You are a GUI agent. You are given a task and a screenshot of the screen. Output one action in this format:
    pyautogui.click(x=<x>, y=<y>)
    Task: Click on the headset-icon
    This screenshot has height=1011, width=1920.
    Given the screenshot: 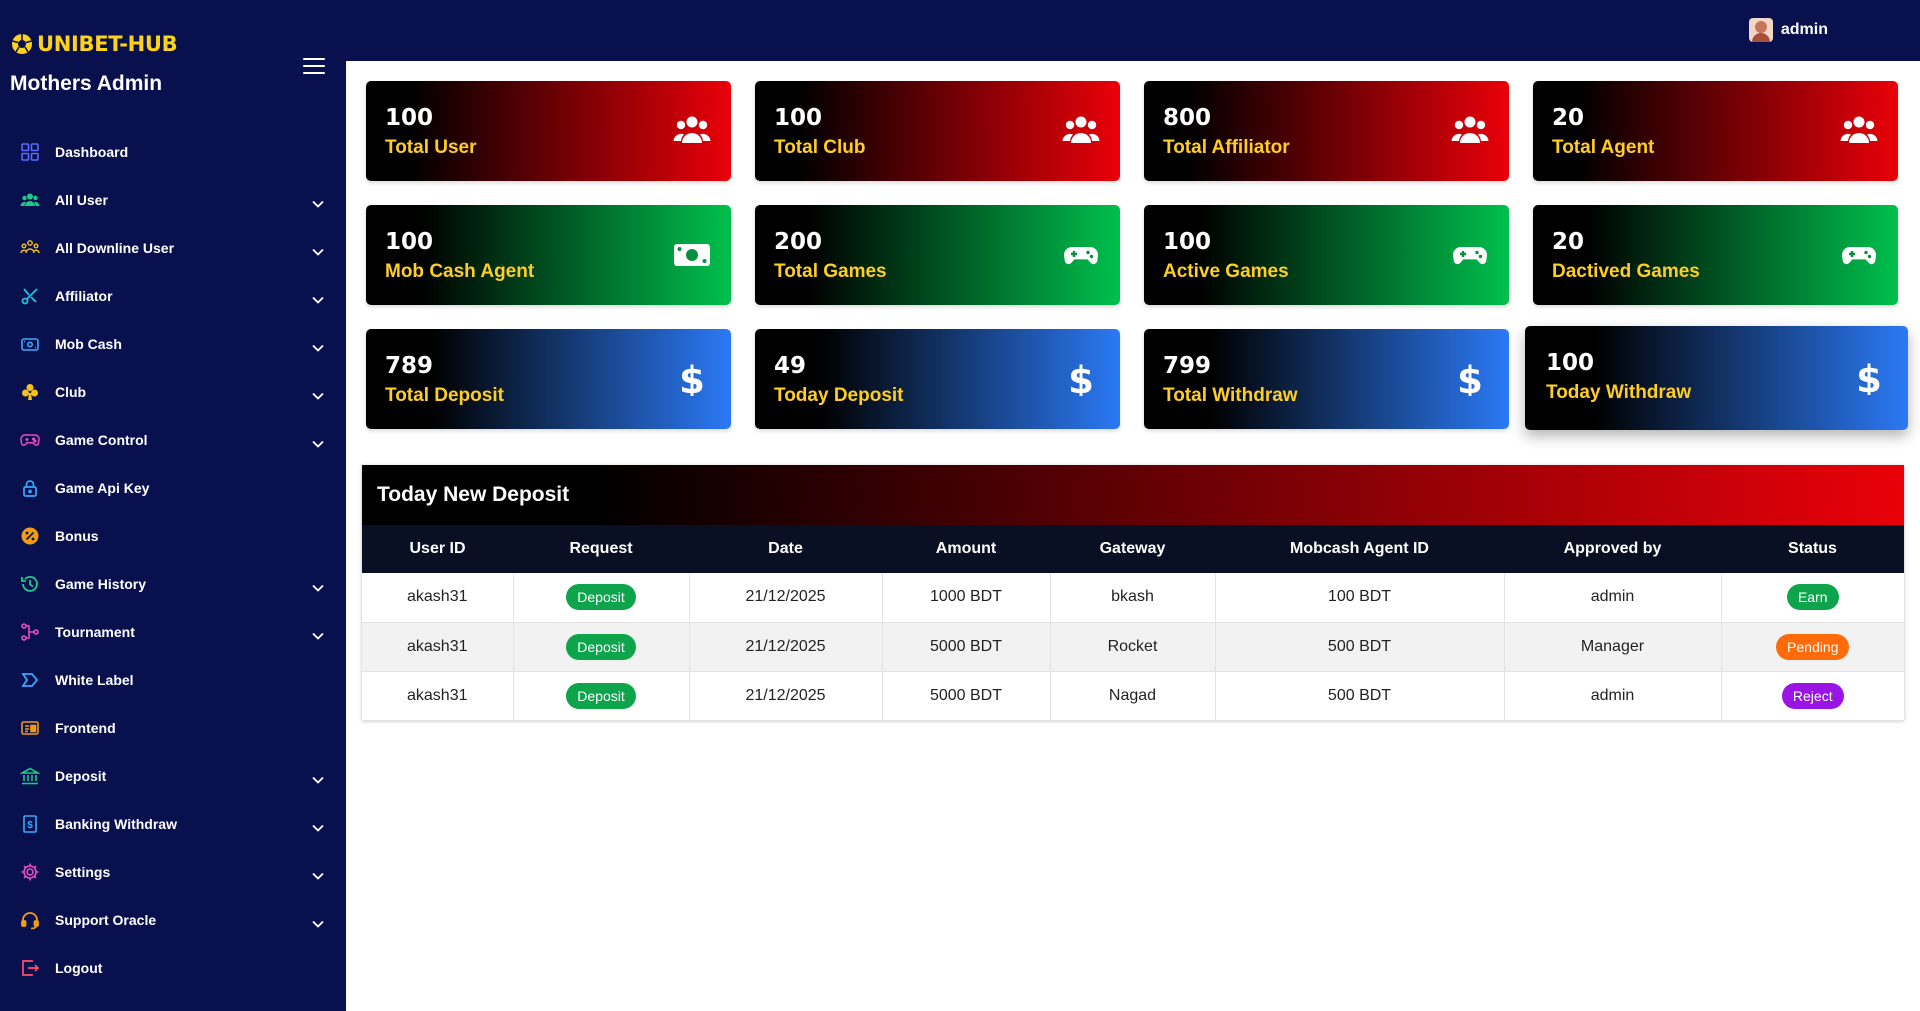 What is the action you would take?
    pyautogui.click(x=30, y=920)
    